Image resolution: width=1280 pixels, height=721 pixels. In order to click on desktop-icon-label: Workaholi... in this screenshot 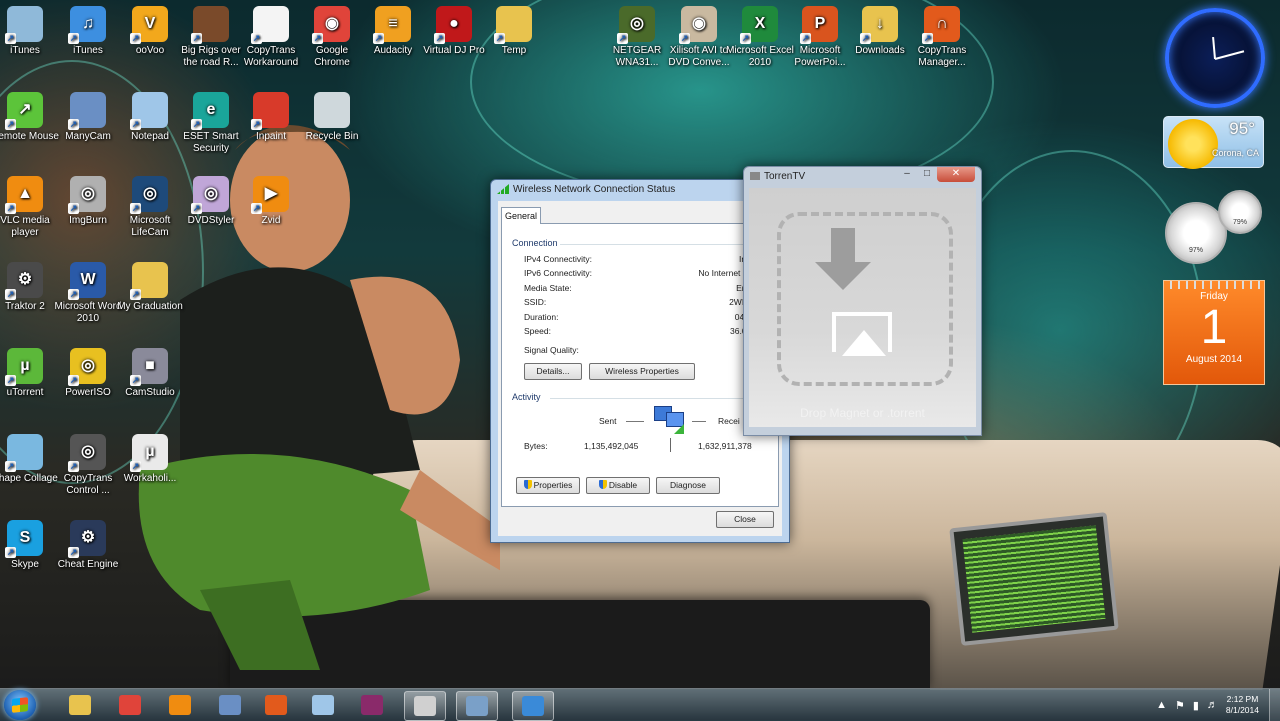, I will do `click(150, 478)`.